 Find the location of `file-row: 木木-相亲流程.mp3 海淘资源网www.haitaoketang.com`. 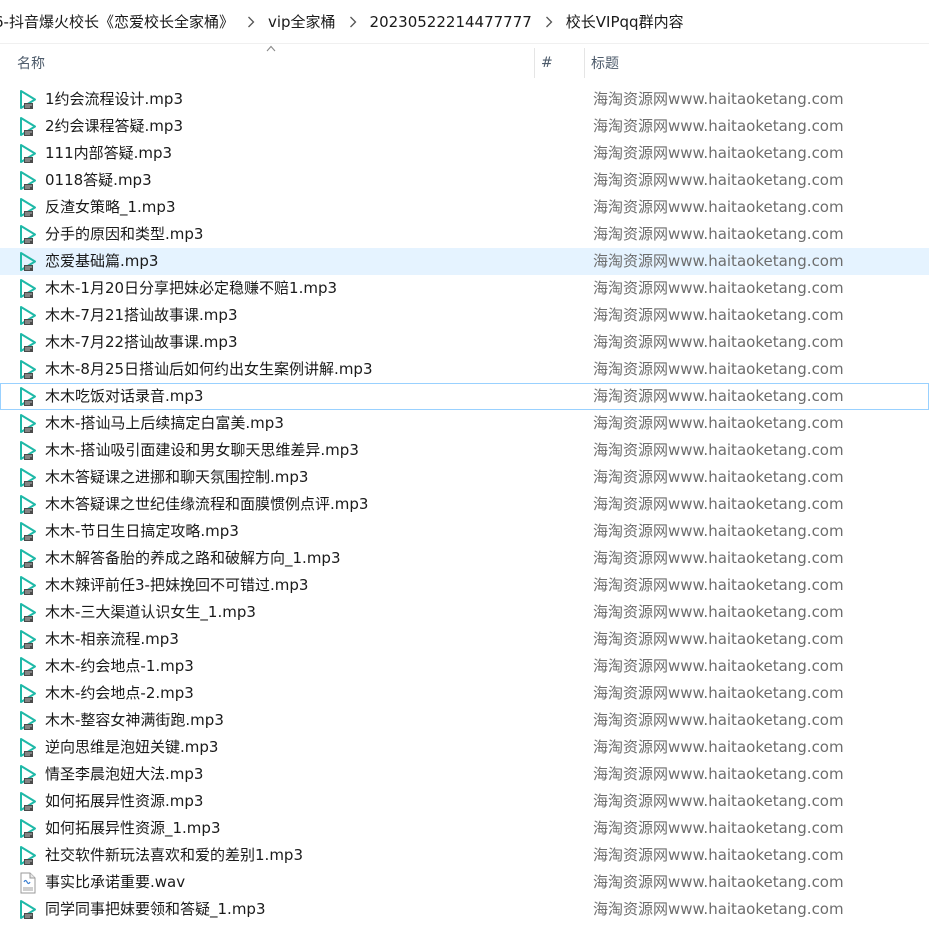

file-row: 木木-相亲流程.mp3 海淘资源网www.haitaoketang.com is located at coordinates (464, 639).